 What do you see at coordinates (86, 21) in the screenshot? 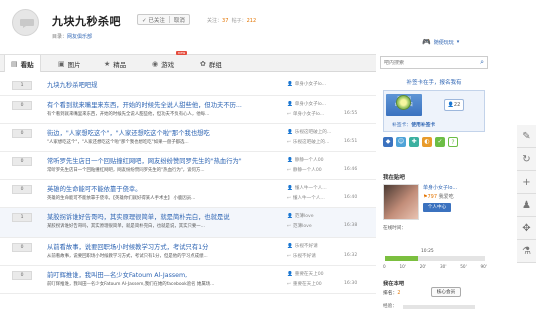
I see `forum-title: 九块九秒杀吧` at bounding box center [86, 21].